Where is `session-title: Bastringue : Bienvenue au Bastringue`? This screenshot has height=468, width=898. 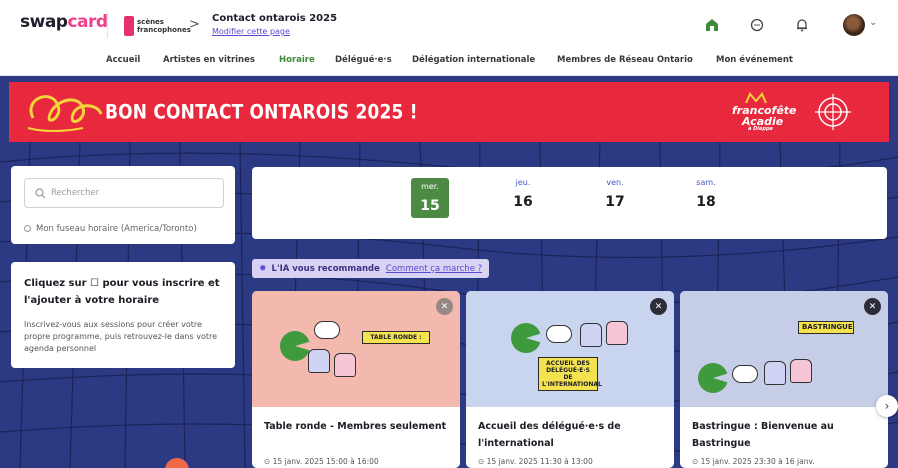
session-title: Bastringue : Bienvenue au Bastringue is located at coordinates (763, 435).